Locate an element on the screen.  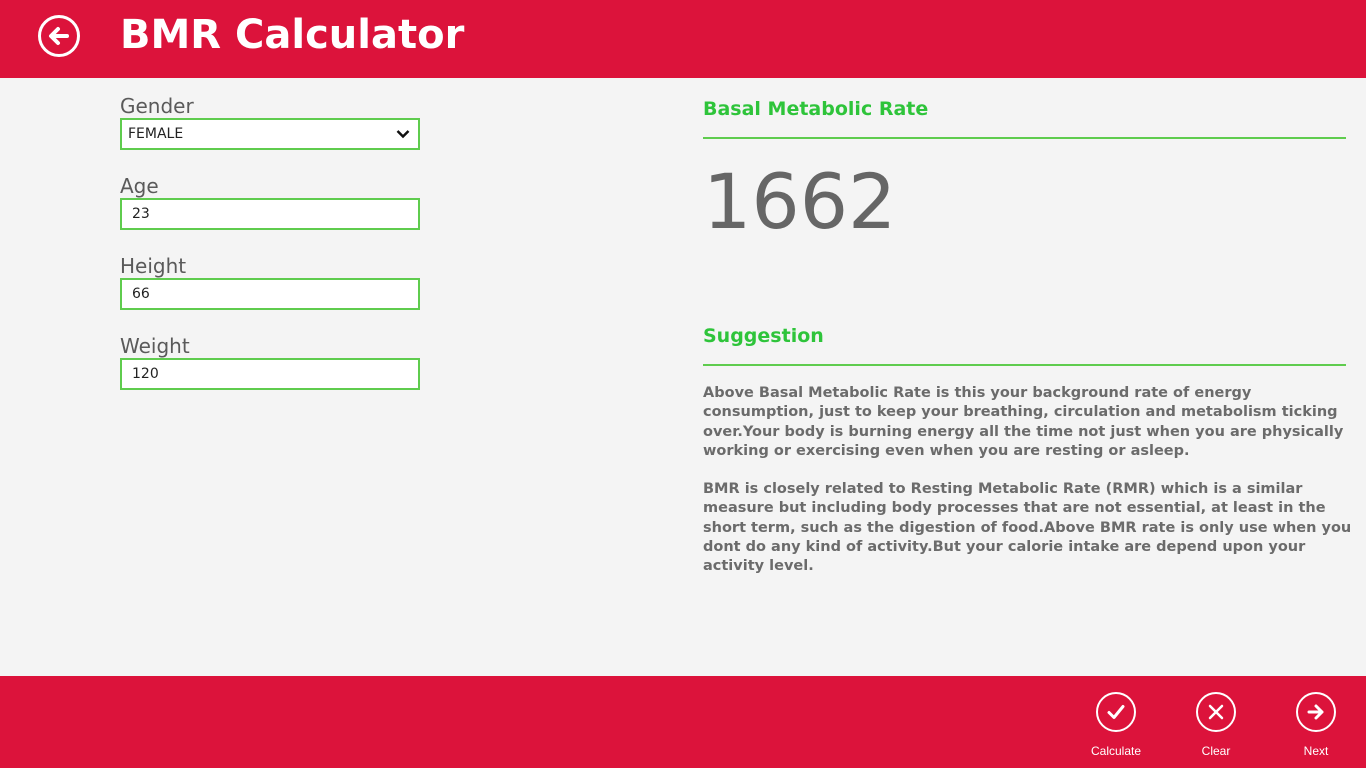
clear-label: Clear is located at coordinates (1216, 751).